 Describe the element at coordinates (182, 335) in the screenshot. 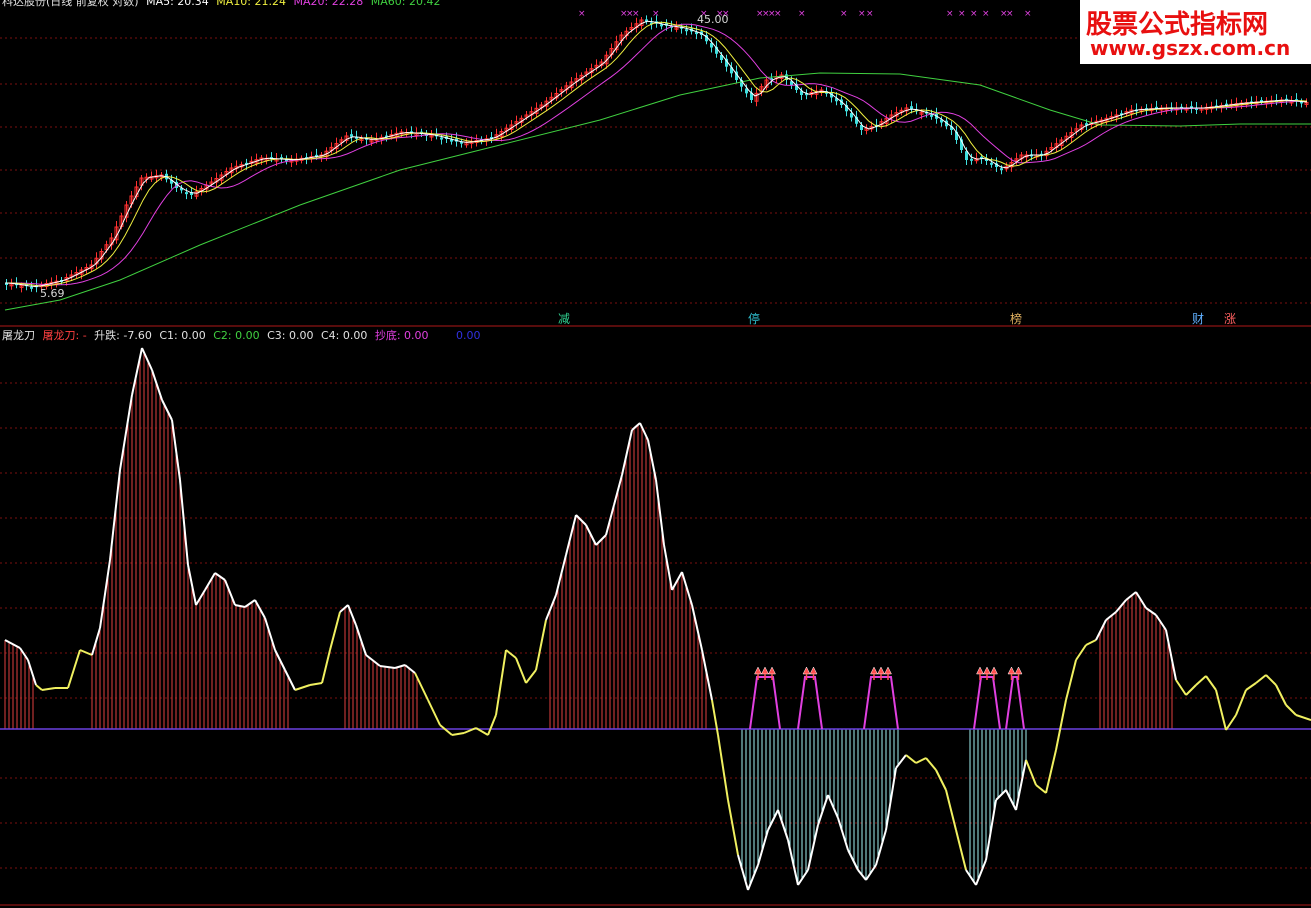

I see `c1-value: C1: 0.00` at that location.